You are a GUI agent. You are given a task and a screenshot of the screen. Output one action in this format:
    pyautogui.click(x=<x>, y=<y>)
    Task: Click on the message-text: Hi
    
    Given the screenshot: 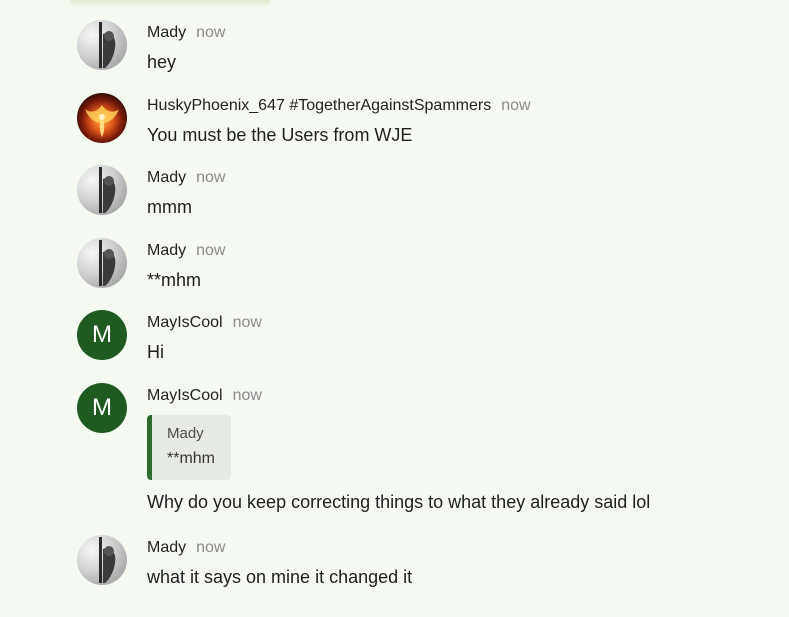 What is the action you would take?
    pyautogui.click(x=155, y=352)
    